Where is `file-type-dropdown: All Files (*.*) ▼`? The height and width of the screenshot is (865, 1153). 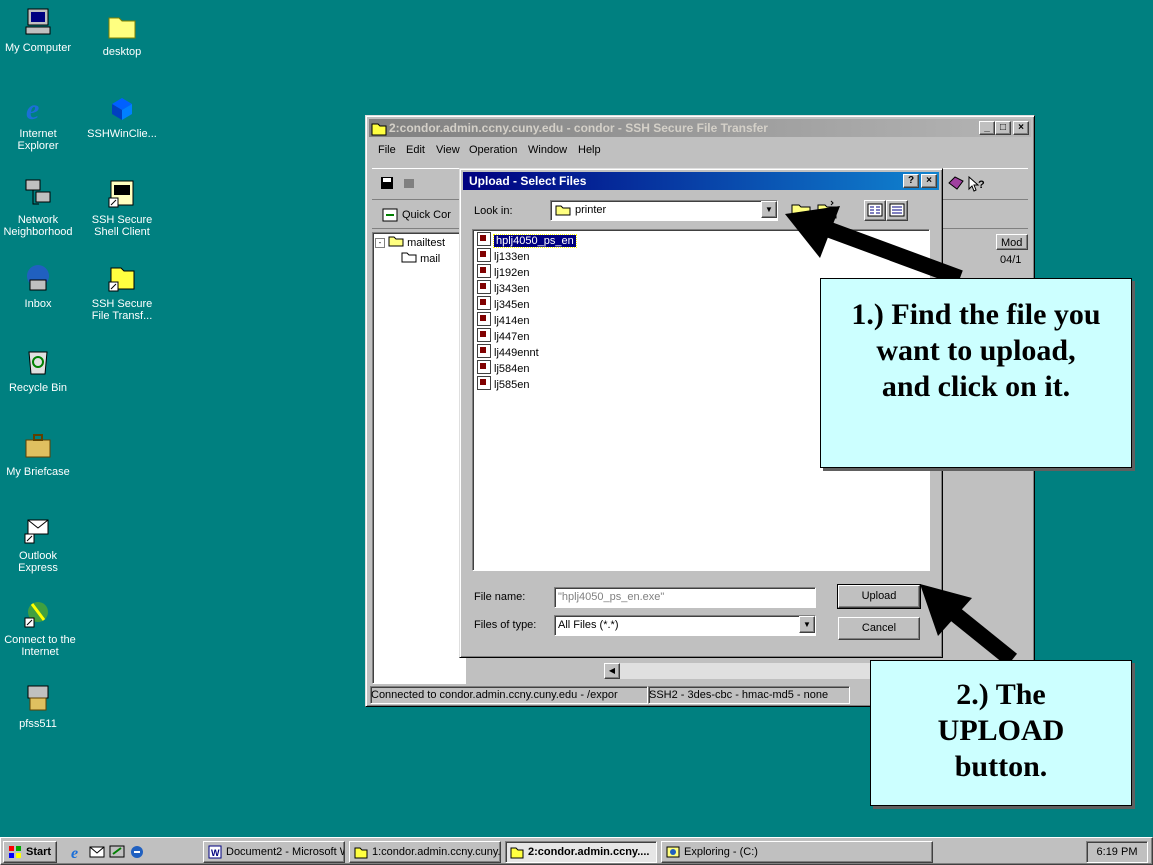 file-type-dropdown: All Files (*.*) ▼ is located at coordinates (685, 625).